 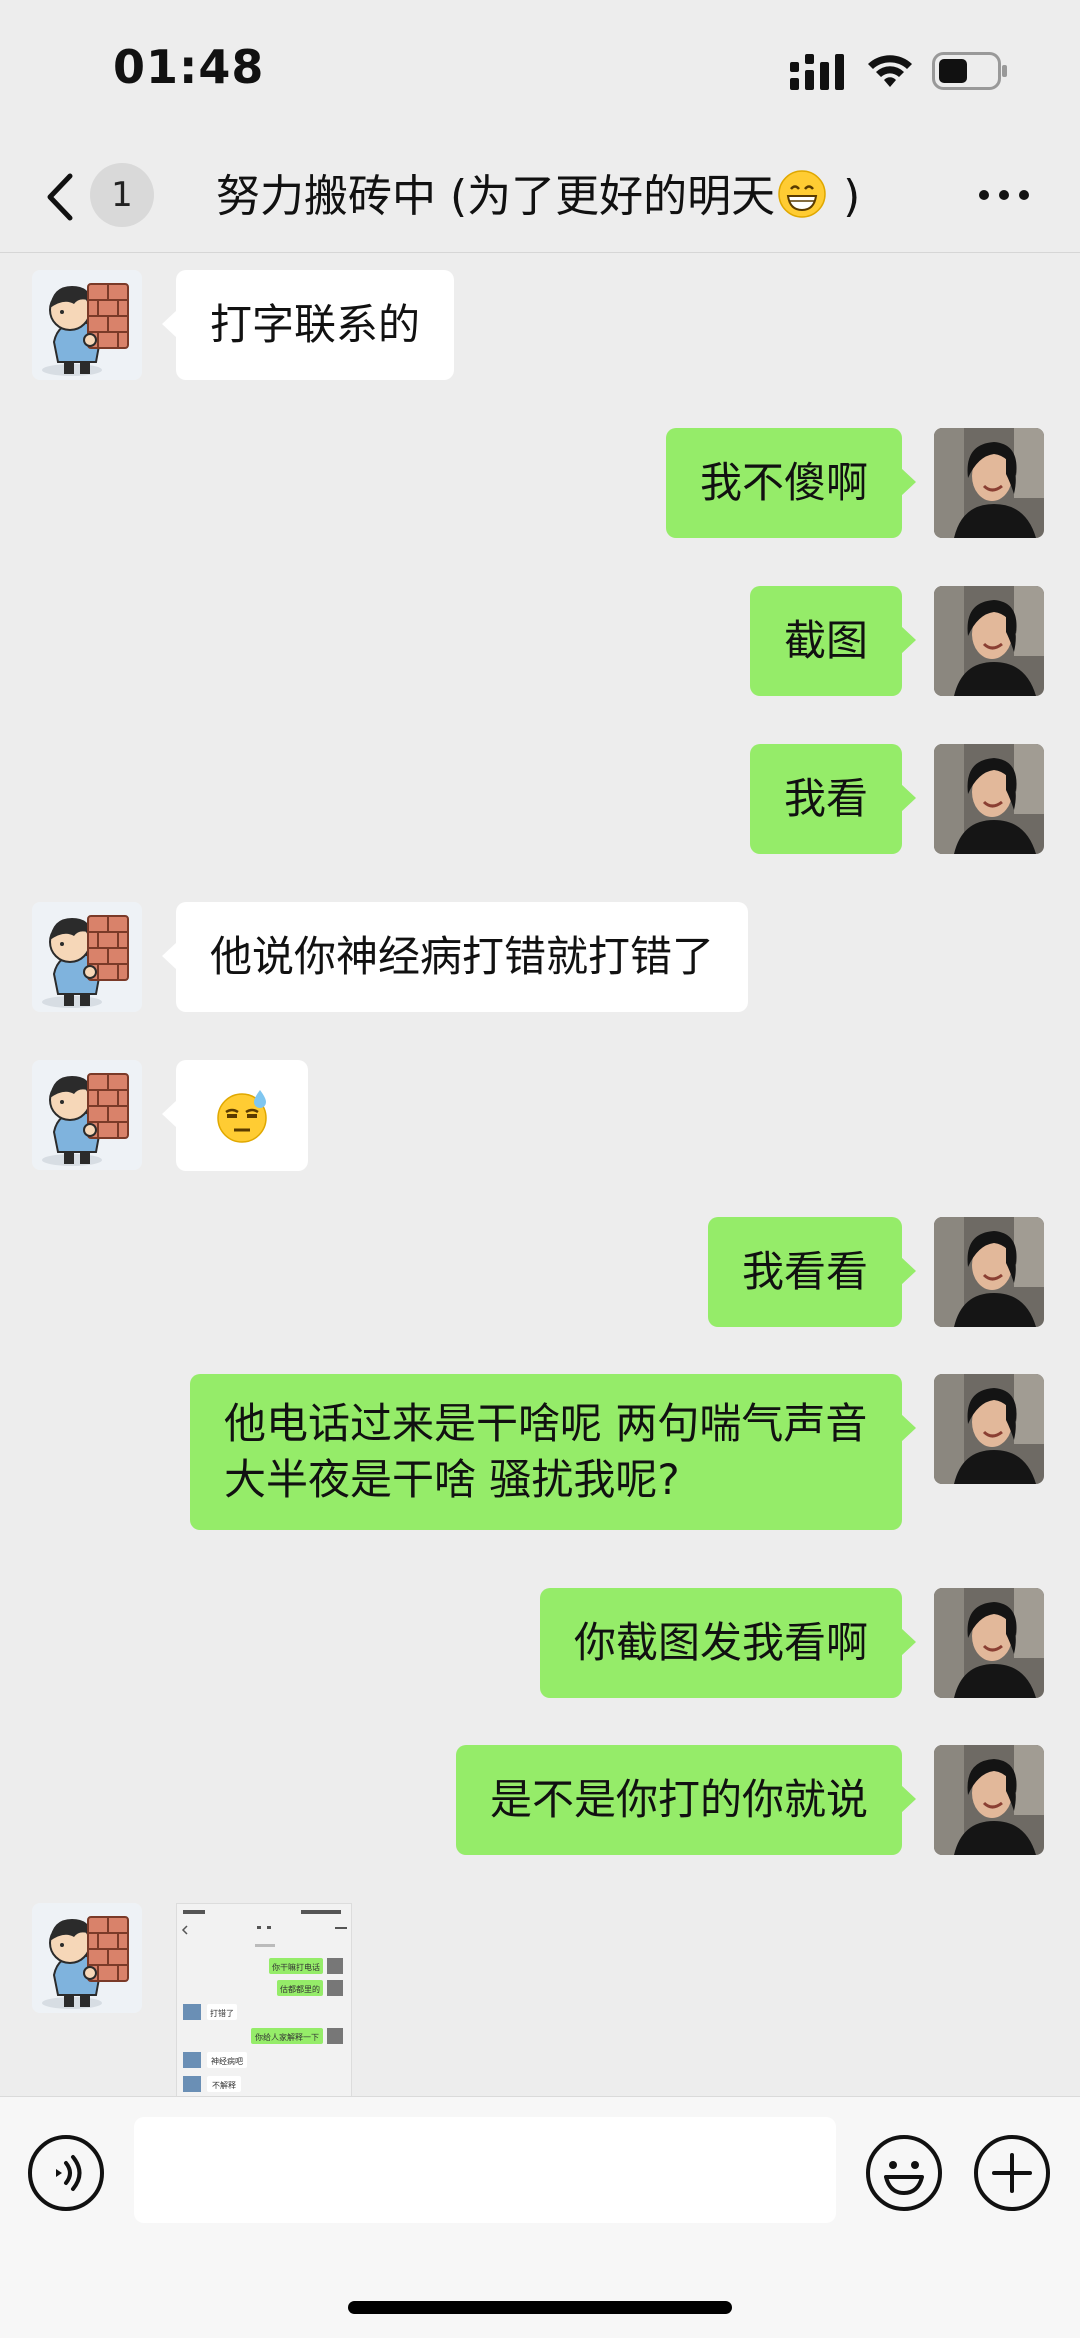 What do you see at coordinates (845, 196) in the screenshot?
I see `chat-title-closing: )` at bounding box center [845, 196].